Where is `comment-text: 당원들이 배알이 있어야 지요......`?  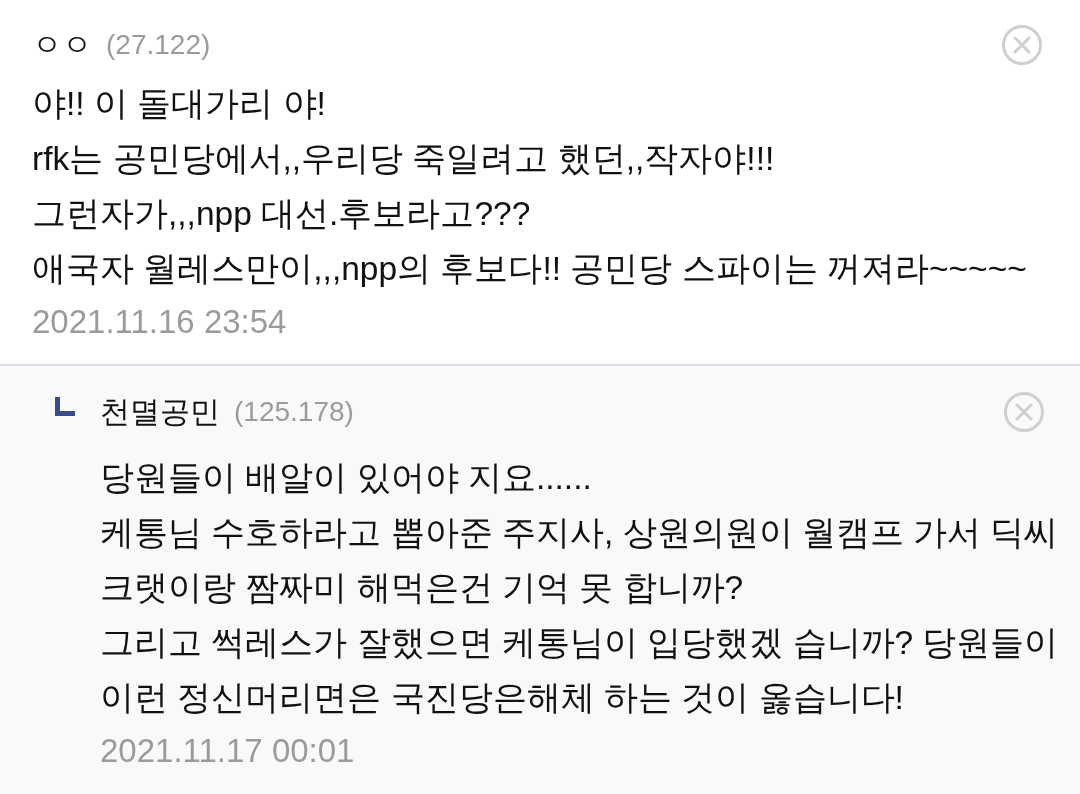 comment-text: 당원들이 배알이 있어야 지요...... is located at coordinates (346, 478).